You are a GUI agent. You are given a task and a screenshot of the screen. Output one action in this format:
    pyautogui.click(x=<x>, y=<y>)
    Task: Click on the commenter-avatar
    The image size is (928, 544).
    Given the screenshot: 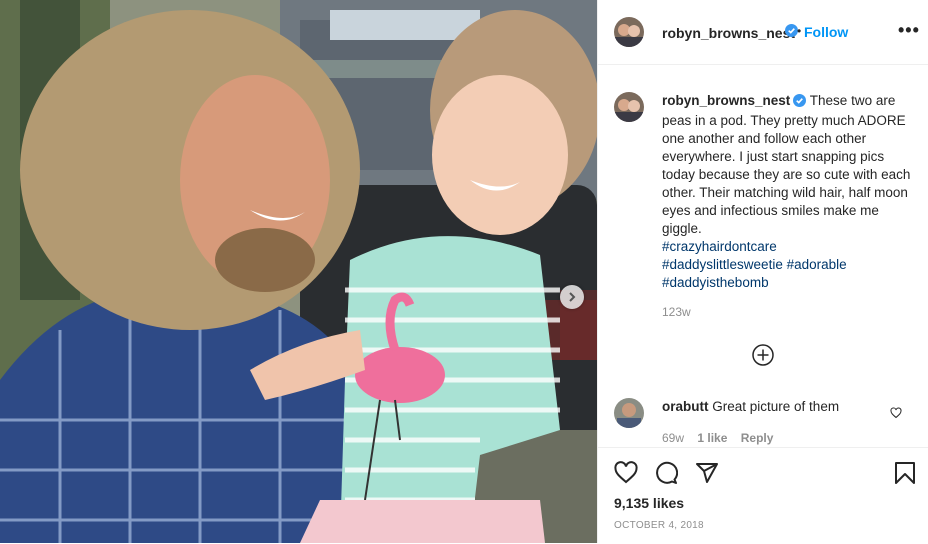 What is the action you would take?
    pyautogui.click(x=629, y=413)
    